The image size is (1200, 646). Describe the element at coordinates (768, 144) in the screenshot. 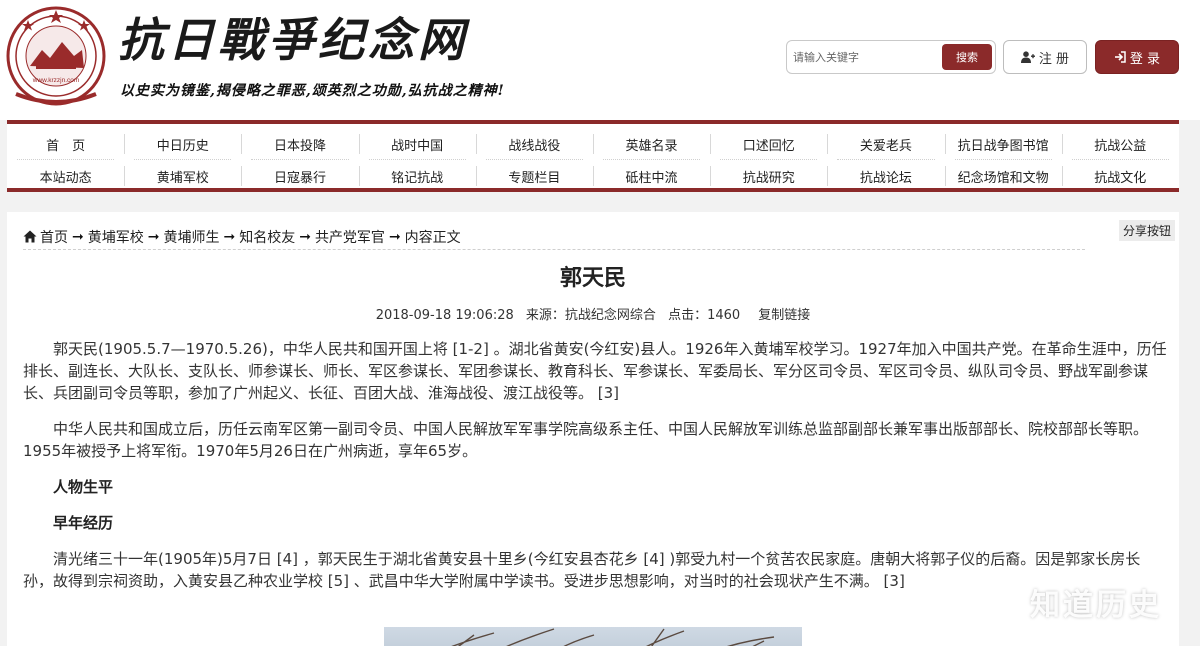

I see `nav-item-oral-history: 口述回忆` at that location.